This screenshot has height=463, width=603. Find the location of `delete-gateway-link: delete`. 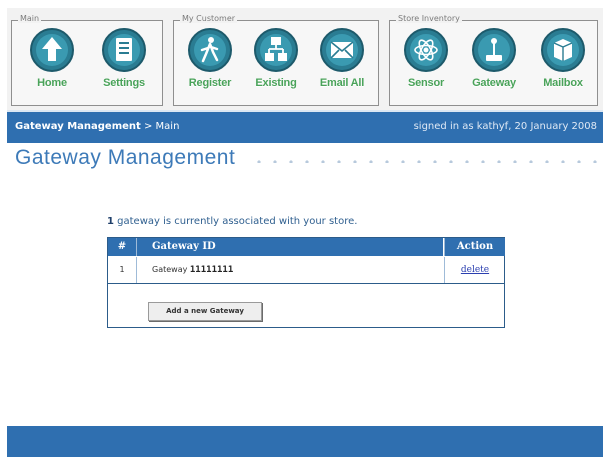

delete-gateway-link: delete is located at coordinates (475, 270).